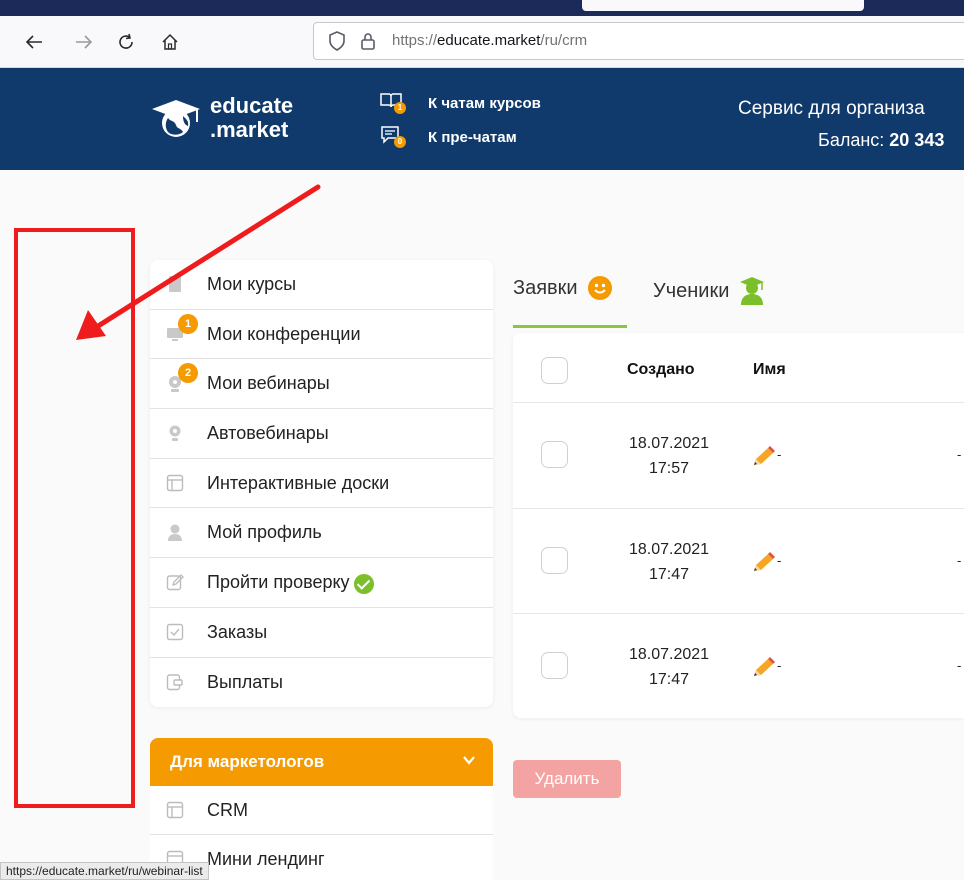  I want to click on back-icon, so click(34, 42).